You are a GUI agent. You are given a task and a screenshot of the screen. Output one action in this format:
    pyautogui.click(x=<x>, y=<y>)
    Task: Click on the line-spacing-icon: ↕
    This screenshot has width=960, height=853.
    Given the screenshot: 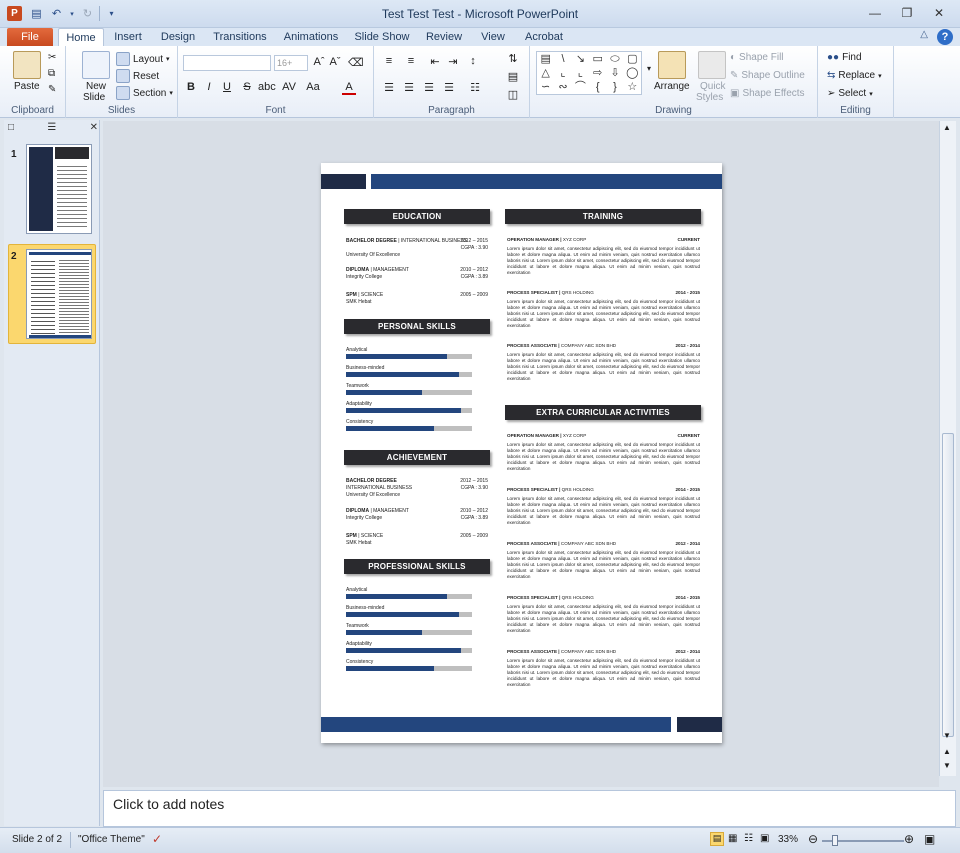 What is the action you would take?
    pyautogui.click(x=473, y=61)
    